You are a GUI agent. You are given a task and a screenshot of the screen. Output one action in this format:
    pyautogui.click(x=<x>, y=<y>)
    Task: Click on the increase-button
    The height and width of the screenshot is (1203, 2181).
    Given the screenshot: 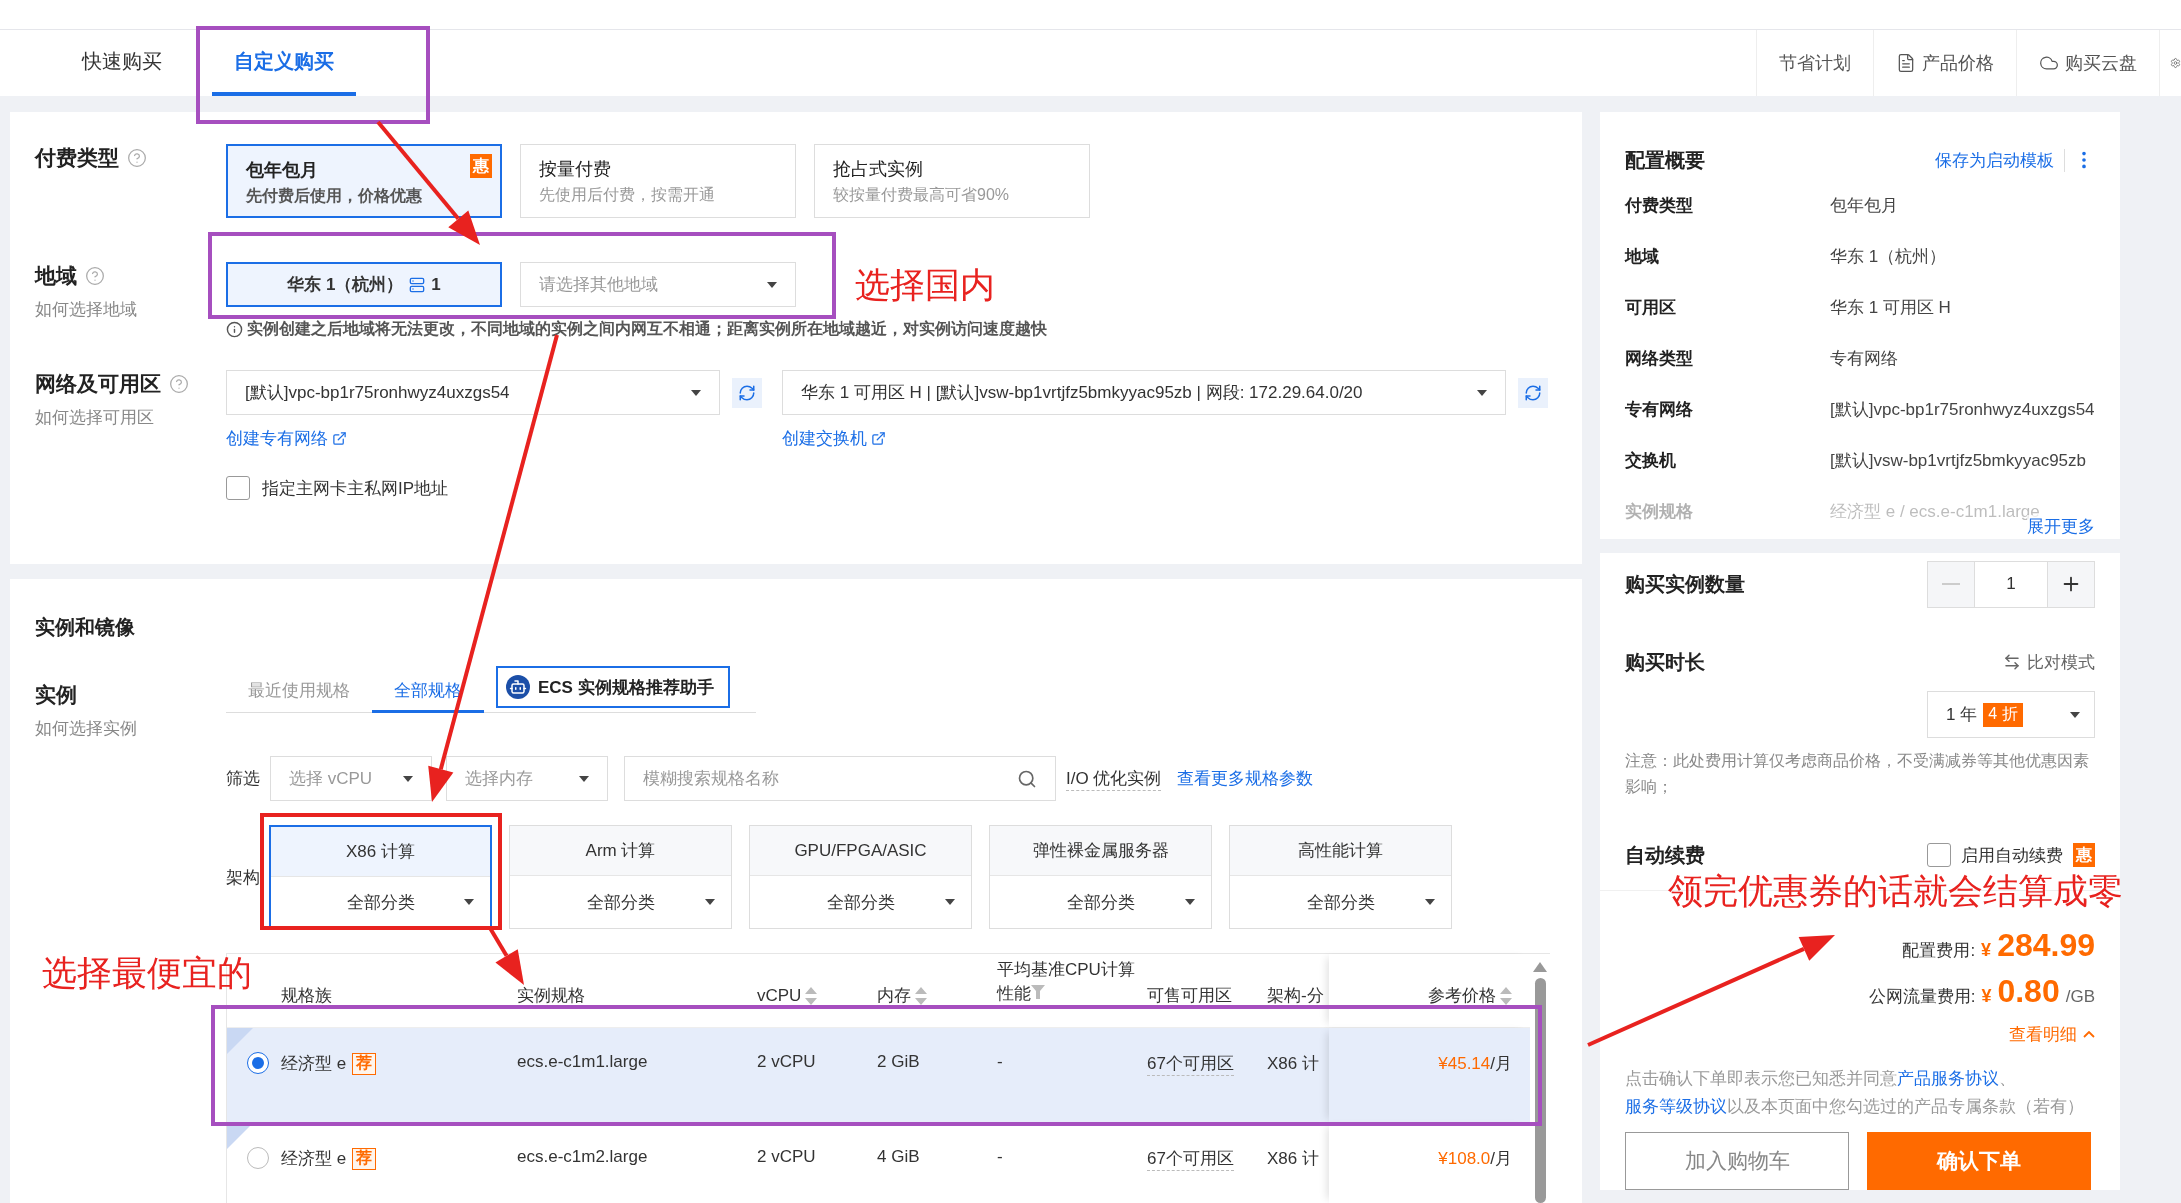 What is the action you would take?
    pyautogui.click(x=2071, y=584)
    